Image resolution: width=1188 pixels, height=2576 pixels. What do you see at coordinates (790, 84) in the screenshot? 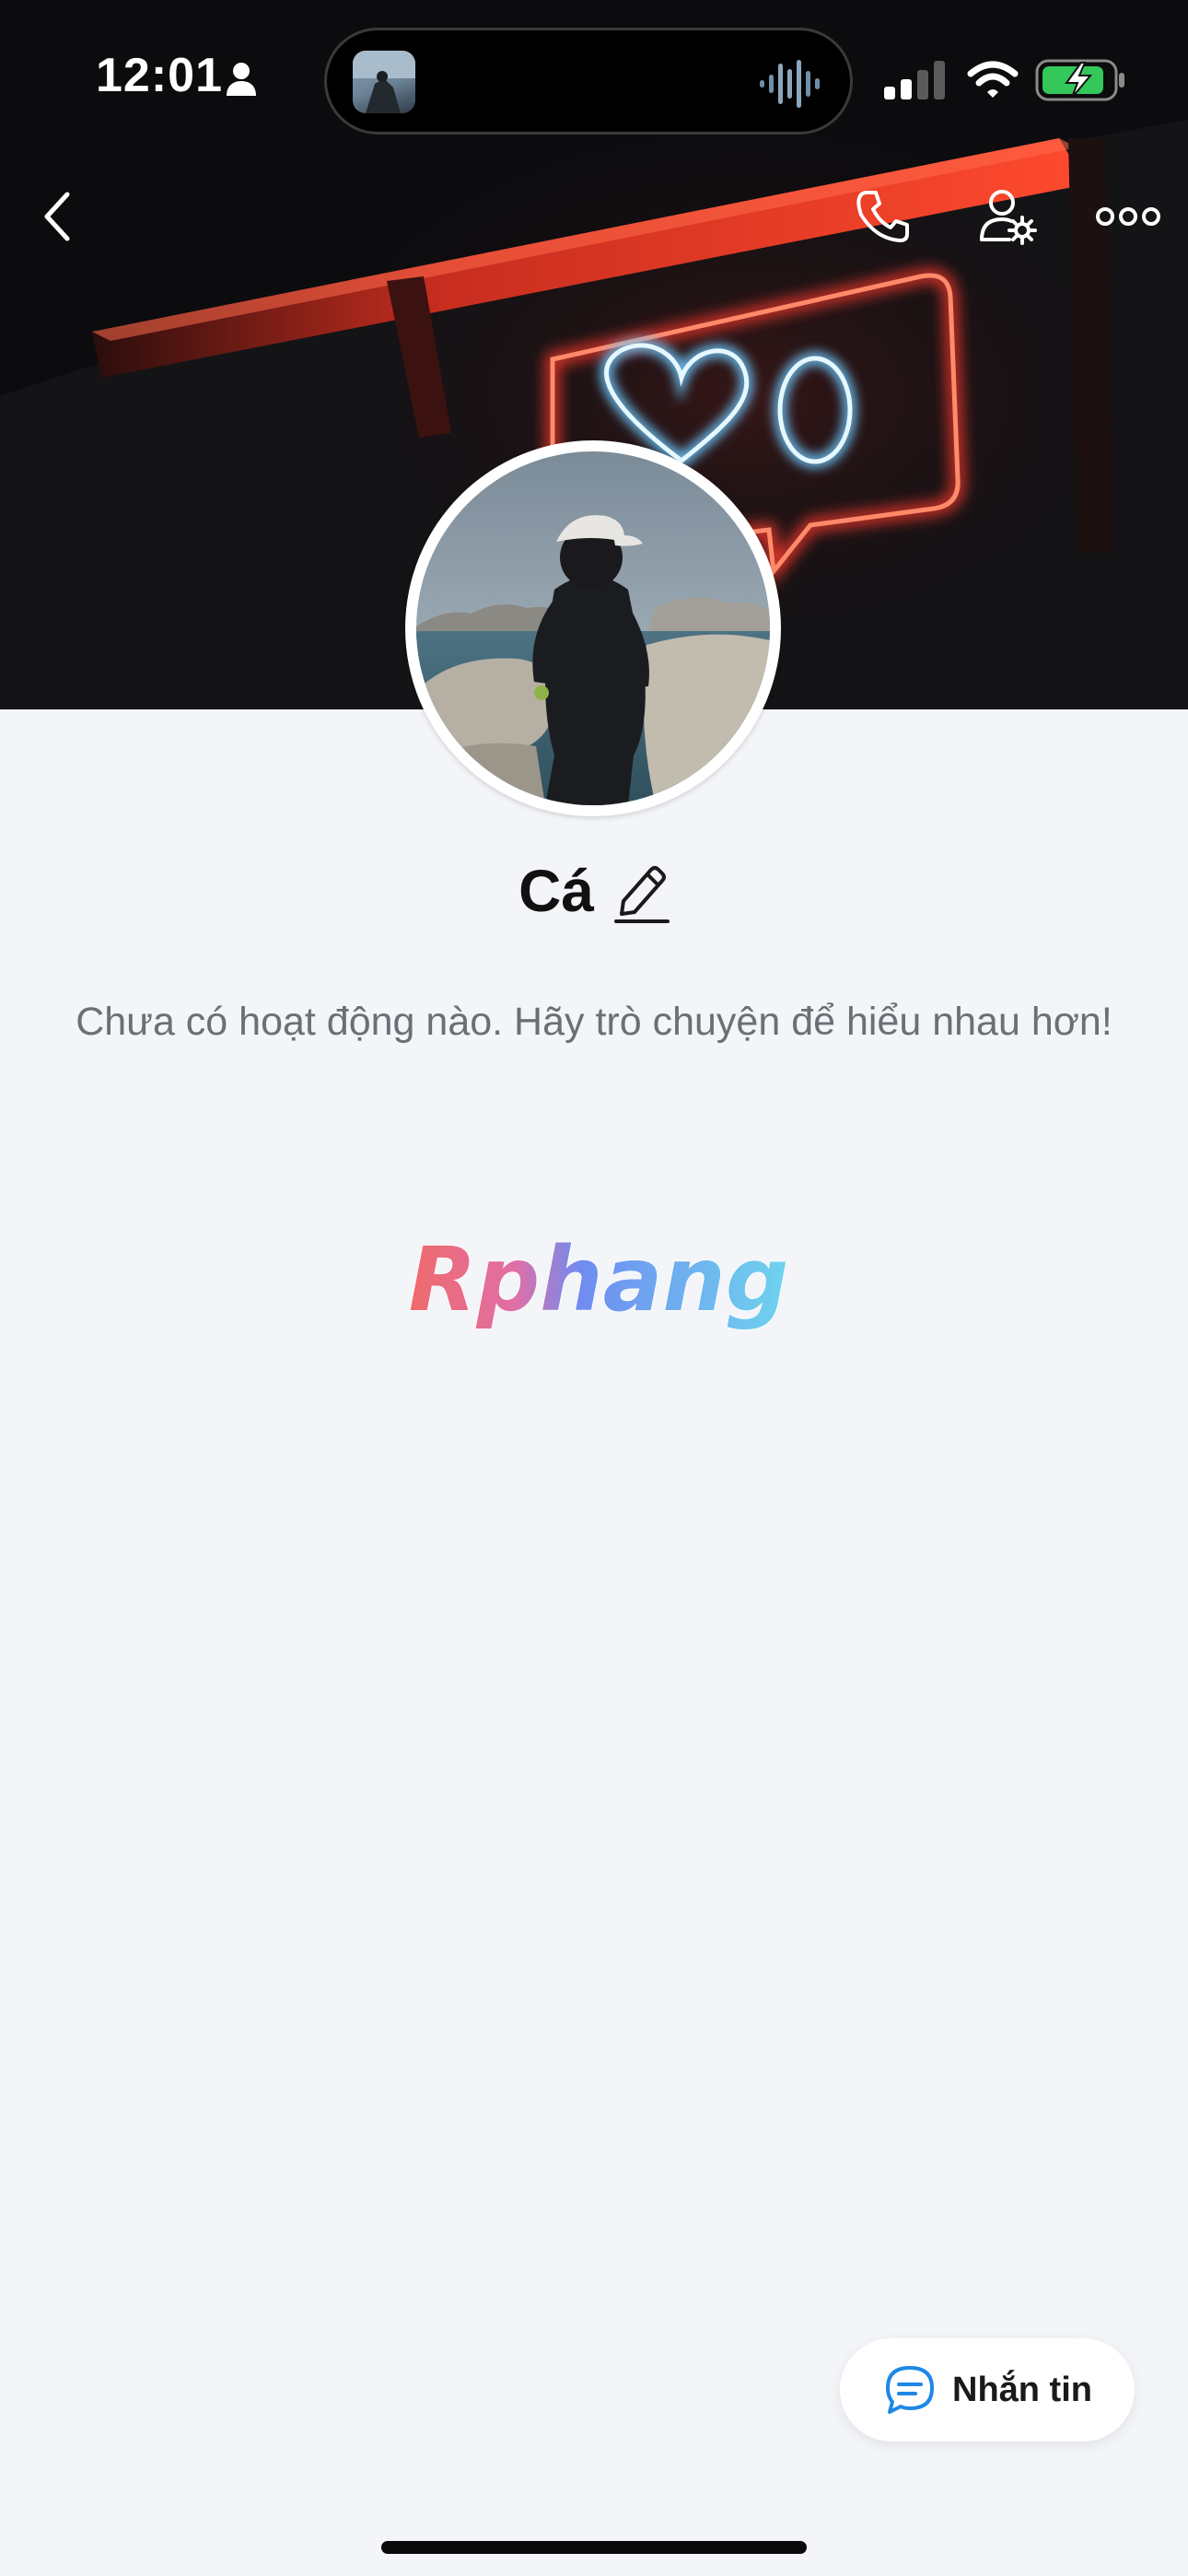
I see `audio-waveform-icon` at bounding box center [790, 84].